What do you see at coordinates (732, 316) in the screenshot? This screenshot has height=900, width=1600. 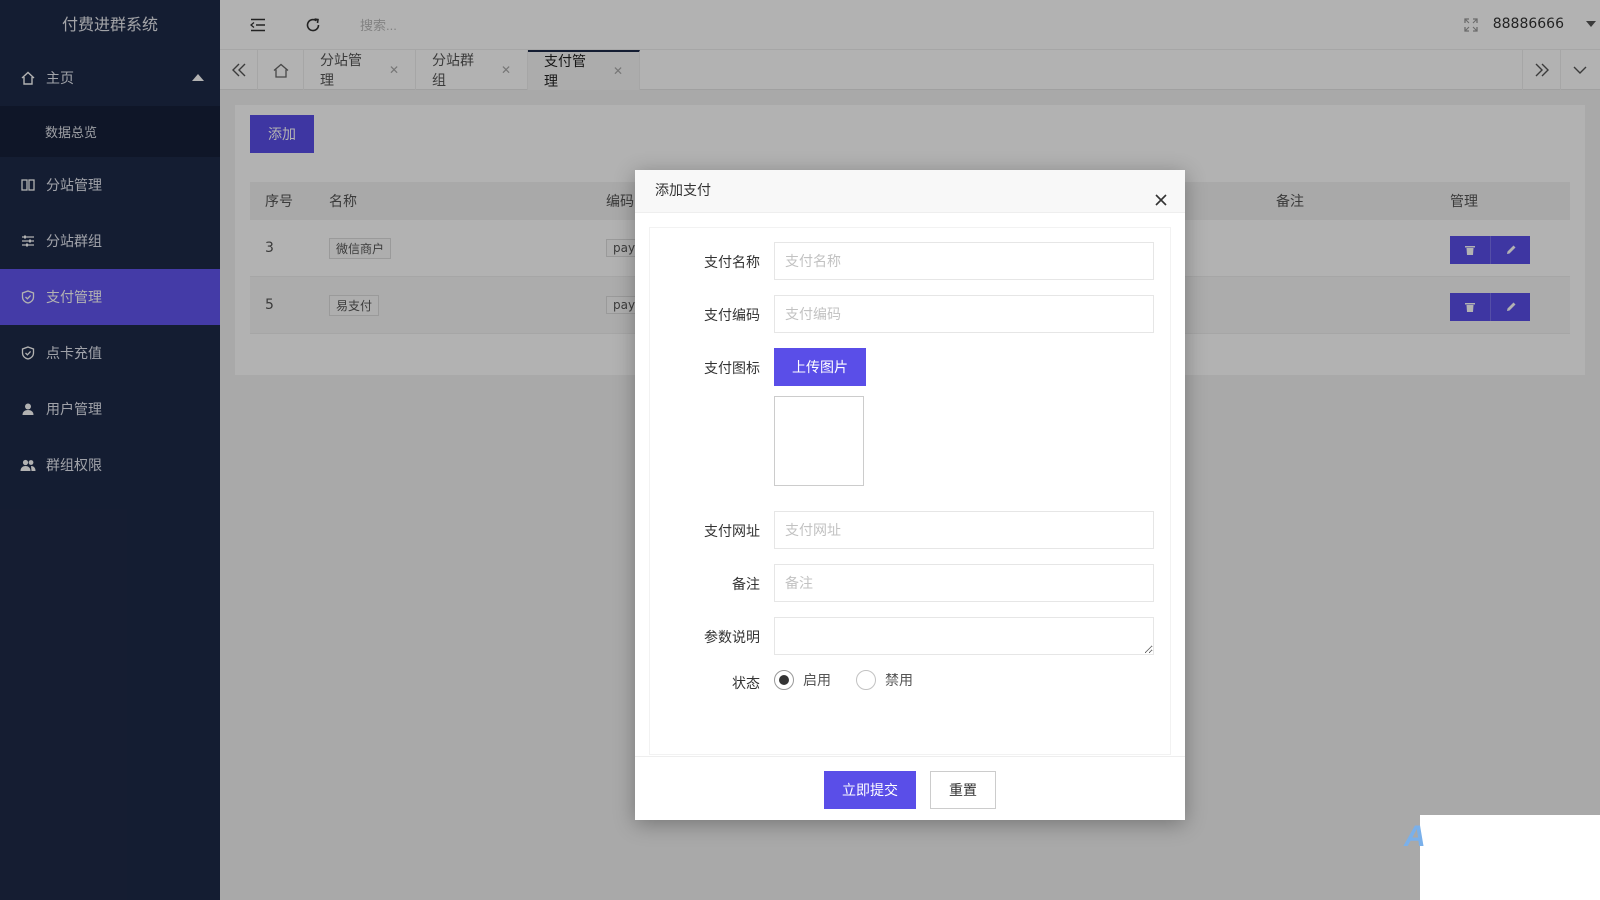 I see `field-label: 支付编码` at bounding box center [732, 316].